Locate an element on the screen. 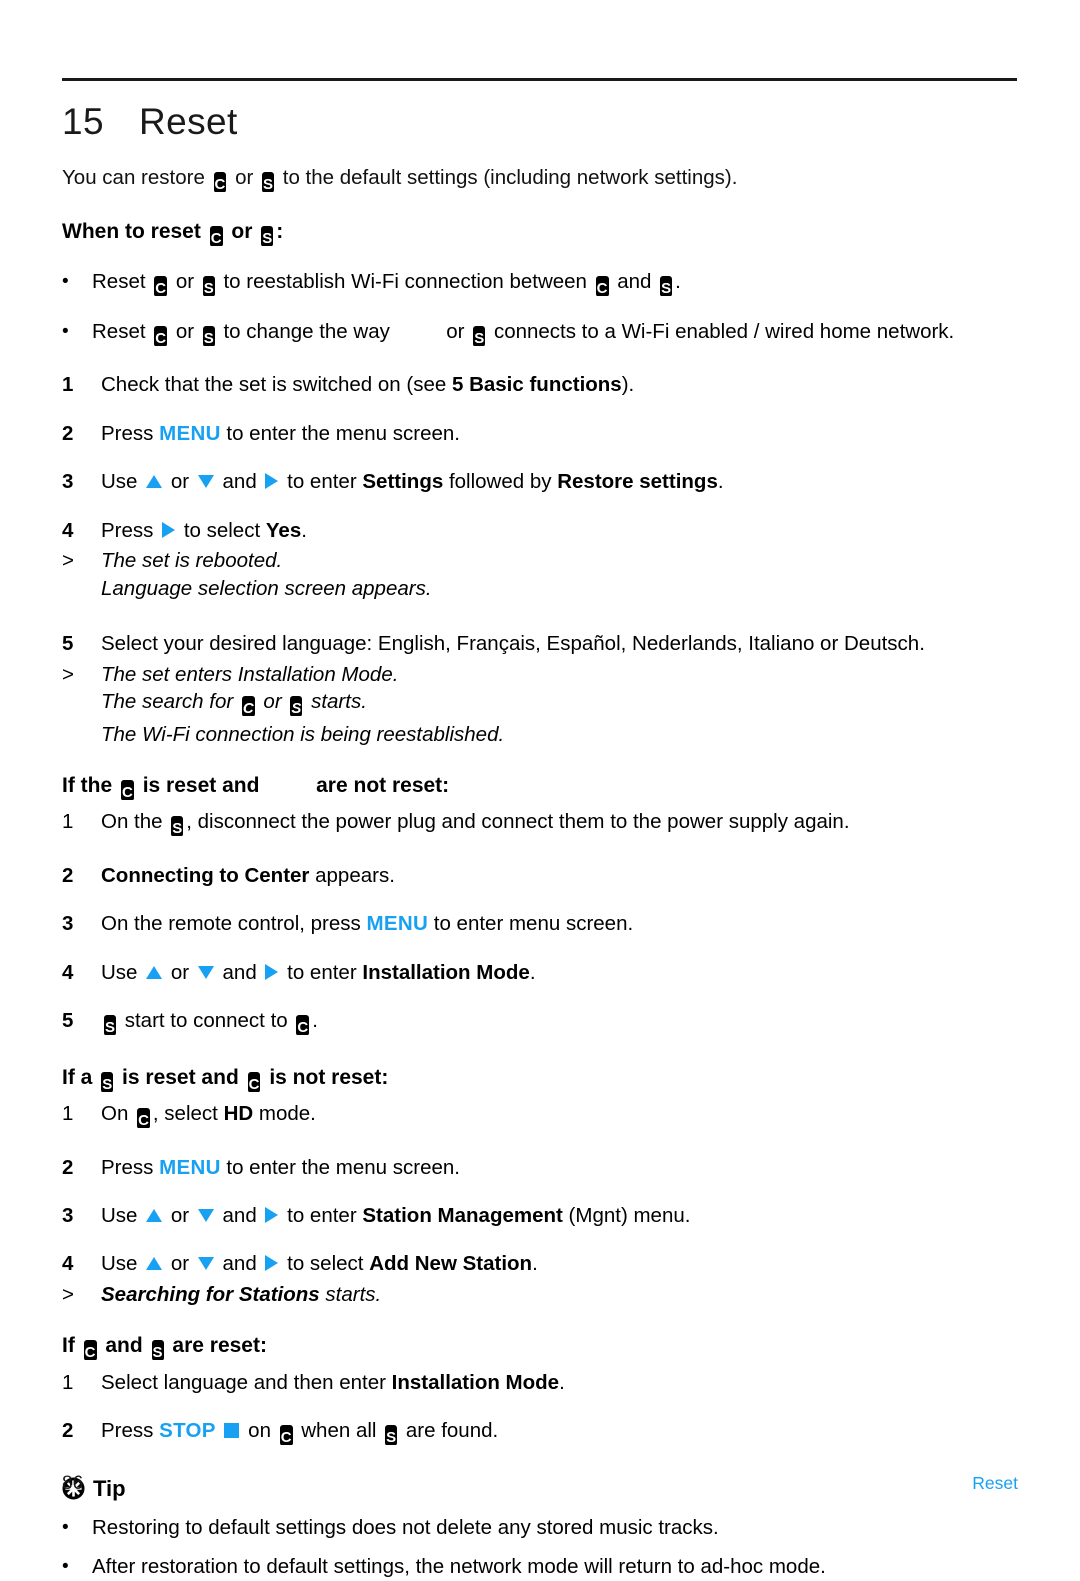  step3-text-3: and is located at coordinates (239, 482).